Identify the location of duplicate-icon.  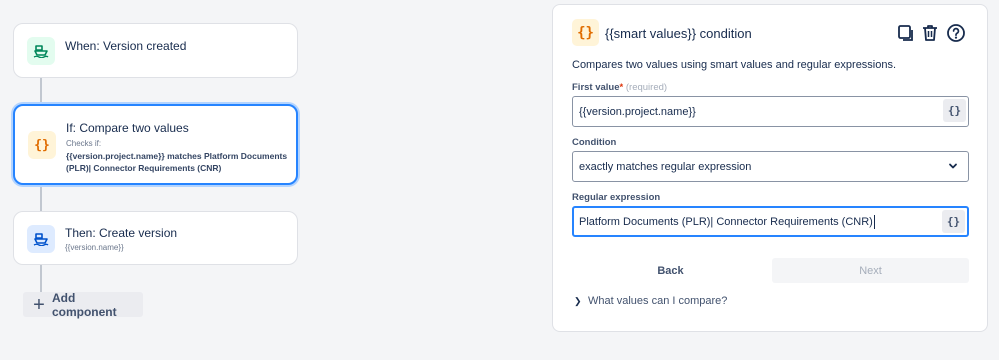
(906, 33).